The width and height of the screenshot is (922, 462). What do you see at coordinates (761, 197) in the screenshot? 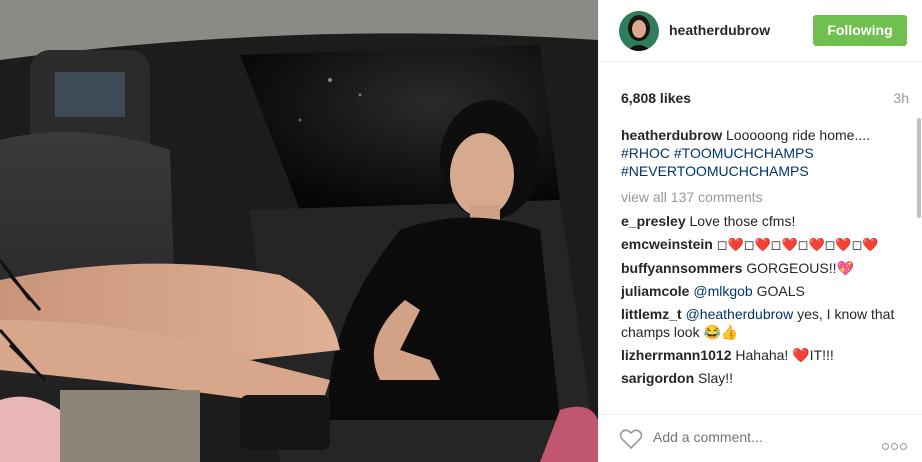
I see `view-all-comments-link: view all 137 comments` at bounding box center [761, 197].